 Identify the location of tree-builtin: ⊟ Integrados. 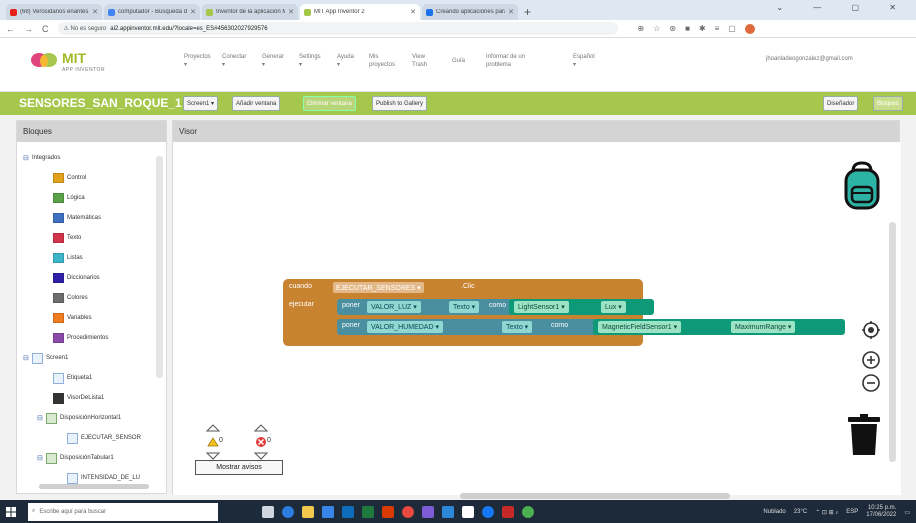
(41, 158).